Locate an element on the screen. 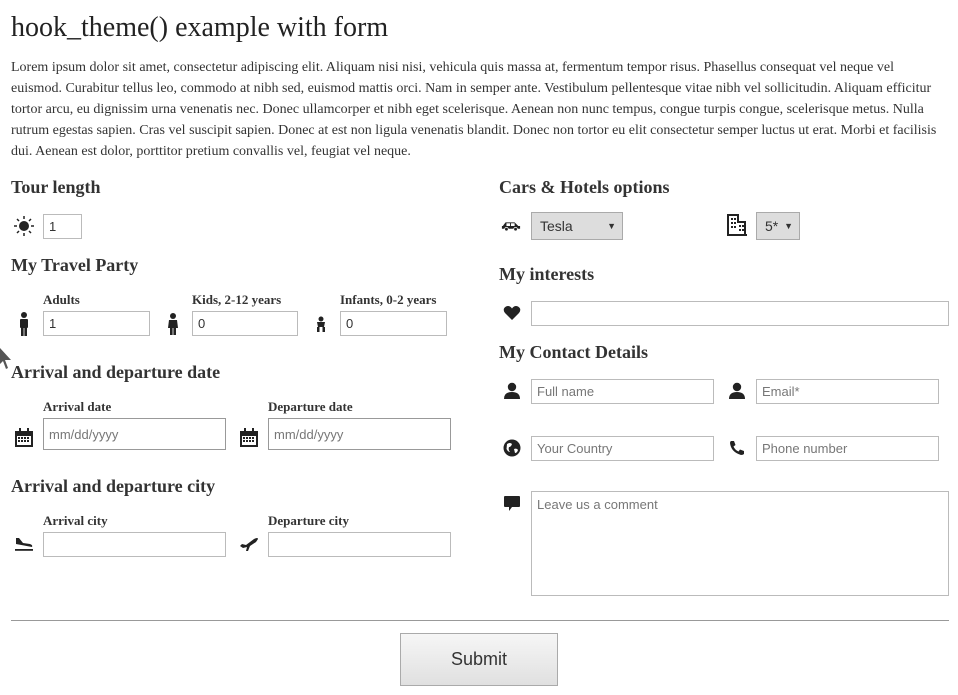  car-select: Tesla ▼ is located at coordinates (577, 226).